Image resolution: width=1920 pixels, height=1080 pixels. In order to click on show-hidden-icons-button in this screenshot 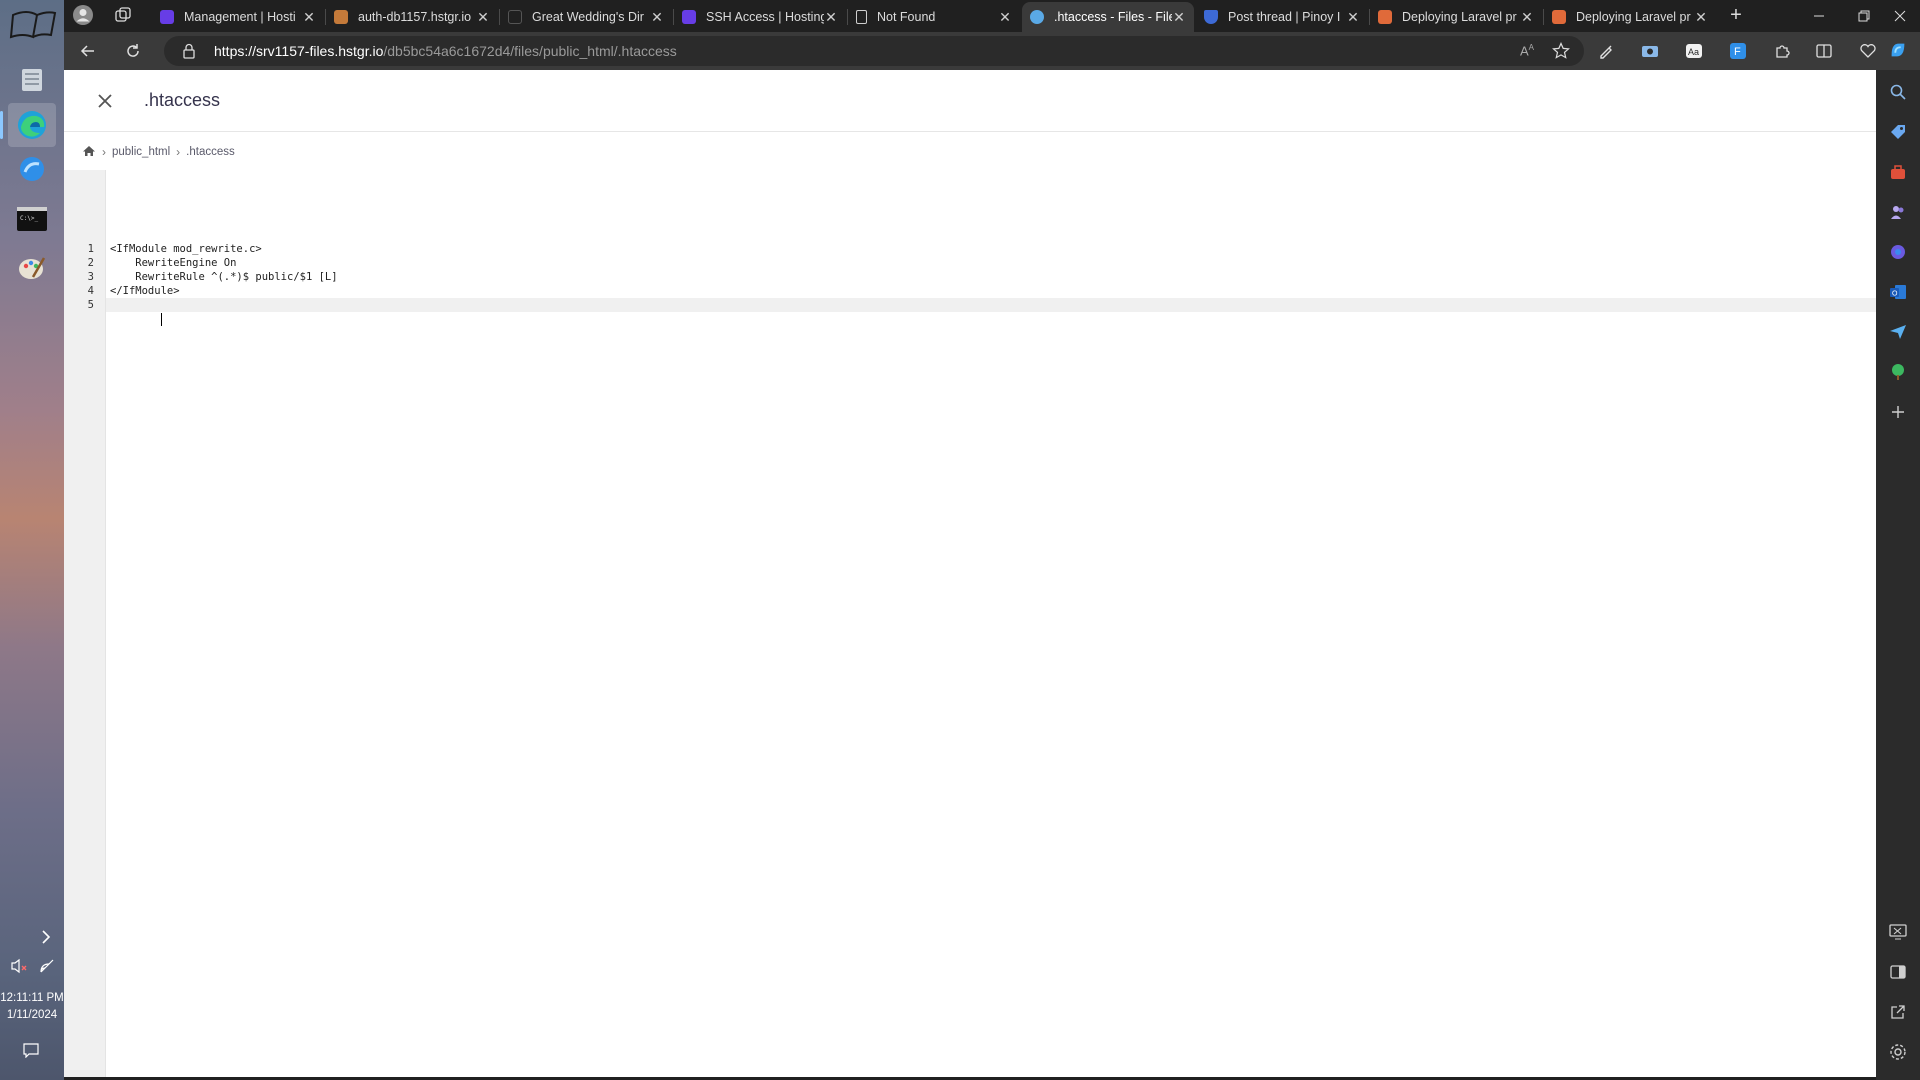, I will do `click(46, 940)`.